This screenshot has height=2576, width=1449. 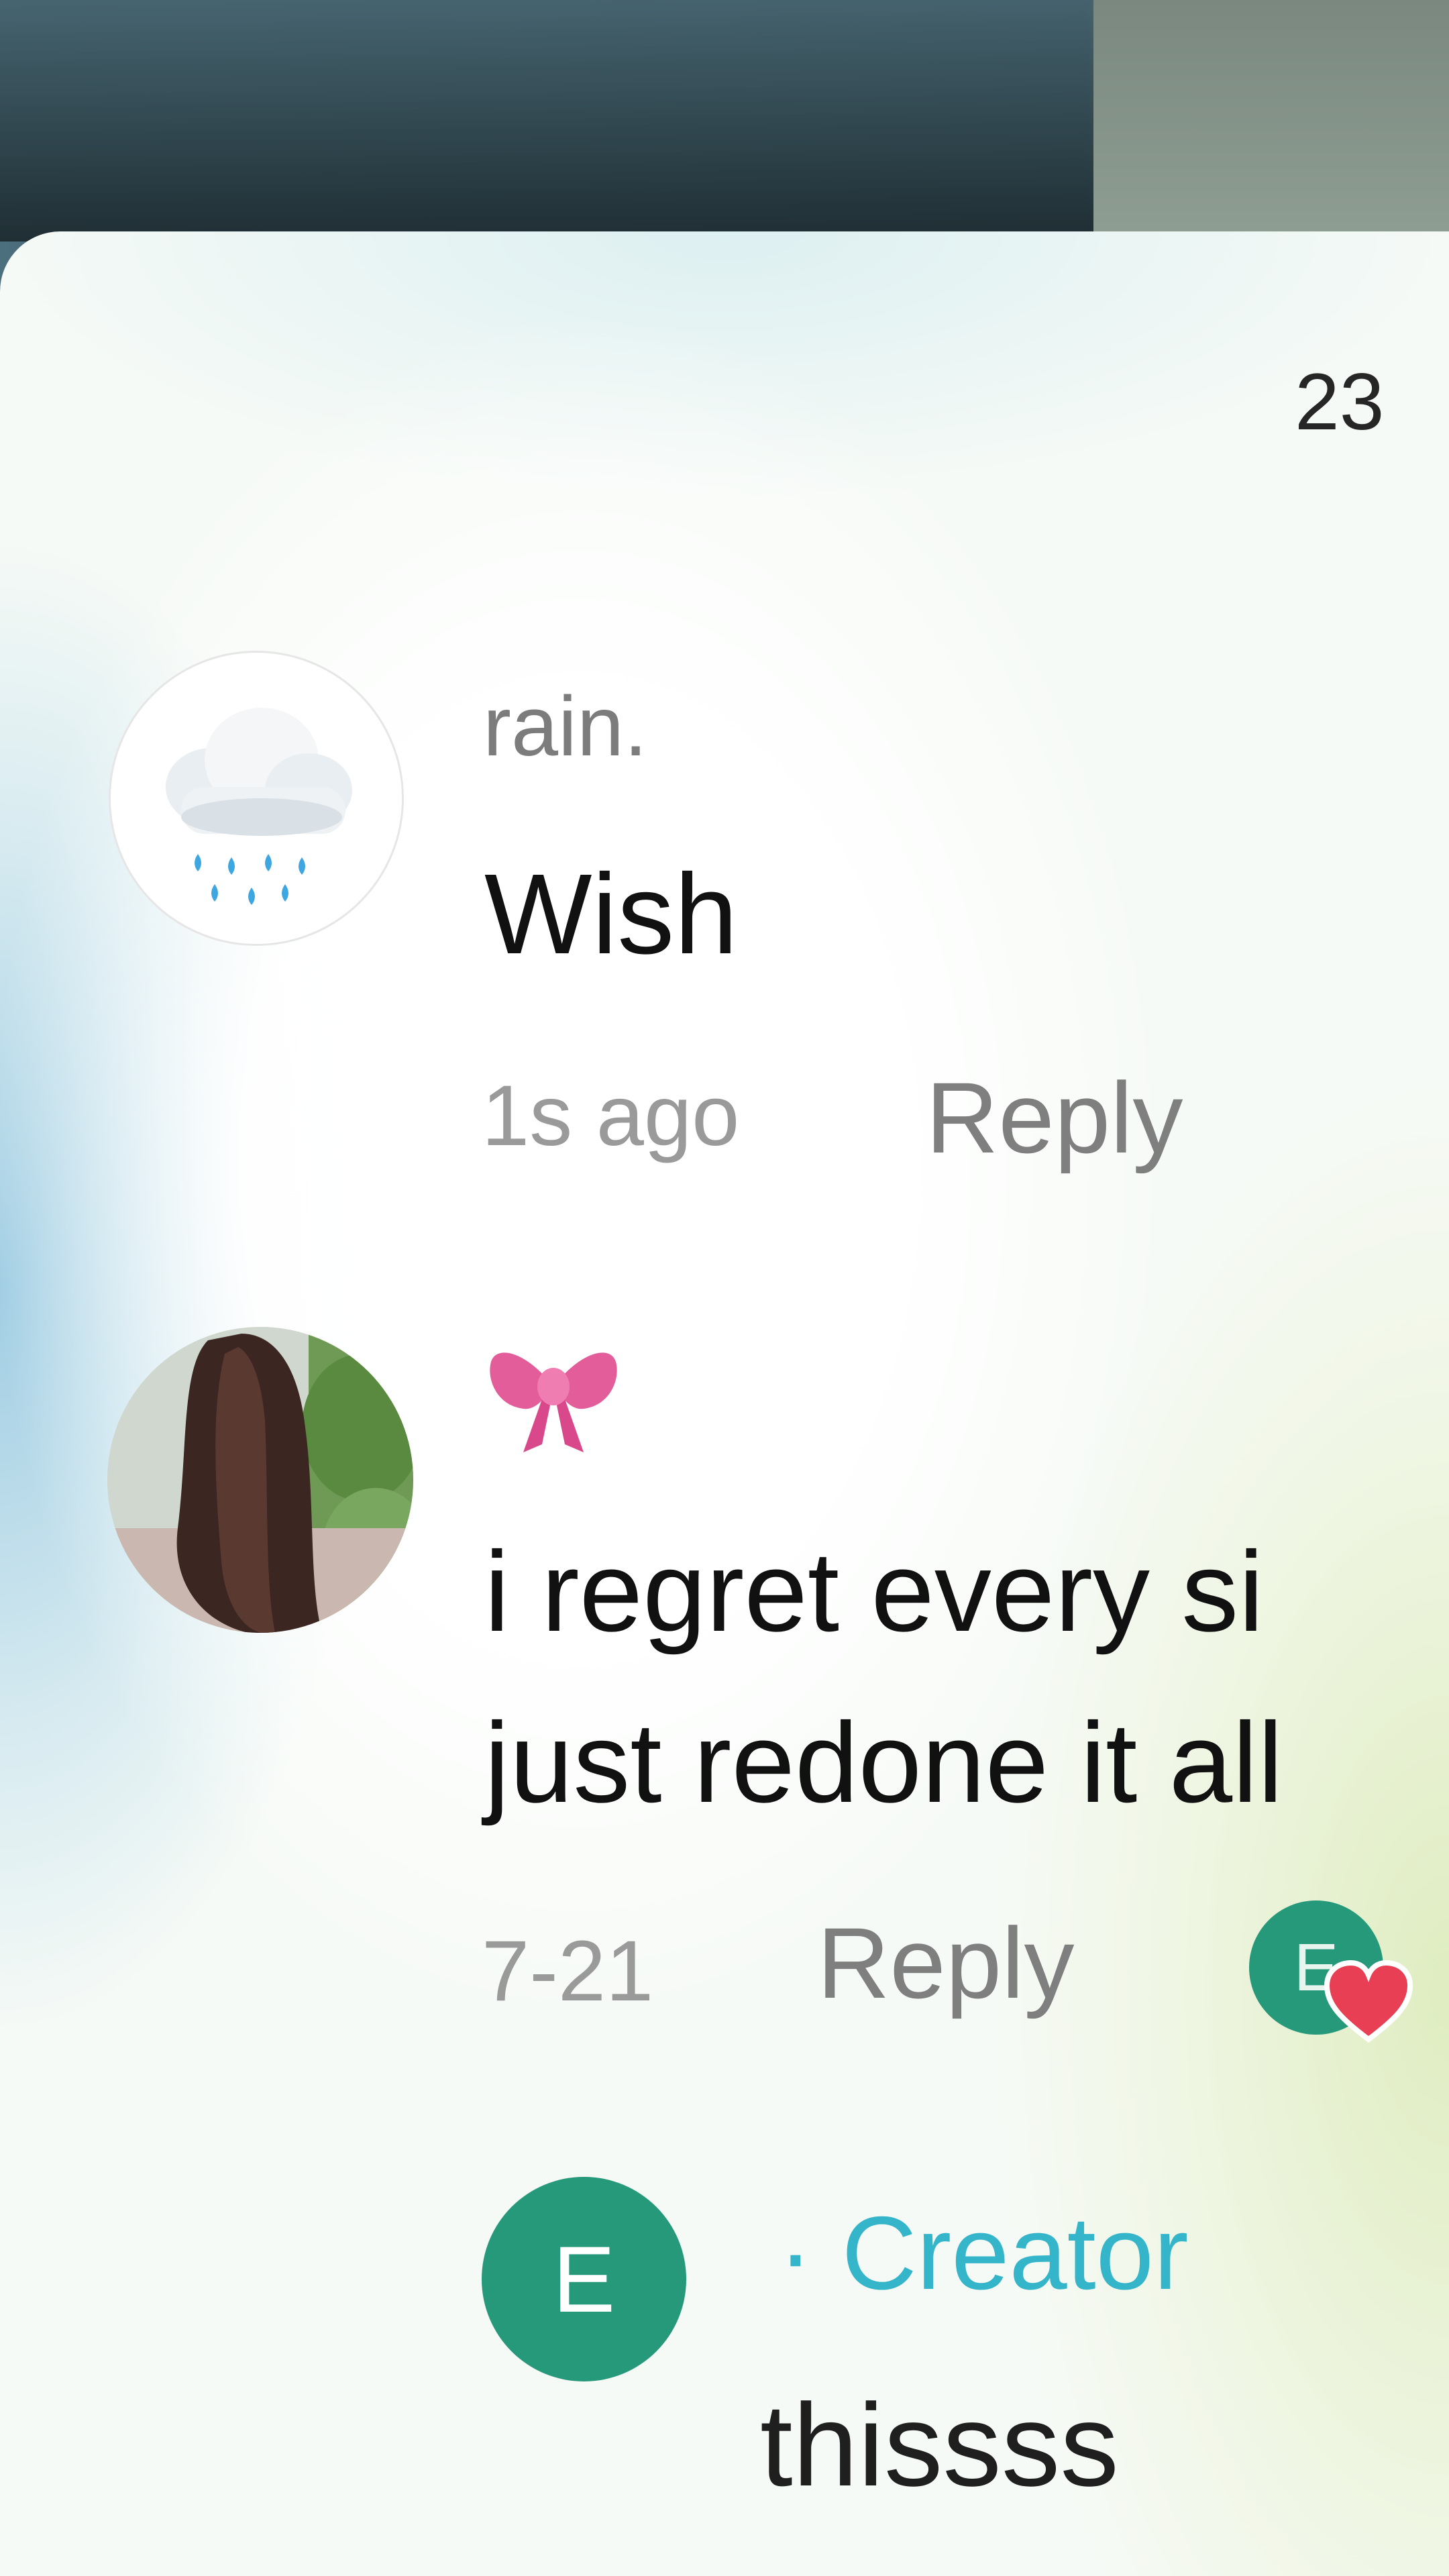 What do you see at coordinates (874, 1592) in the screenshot?
I see `comment-text-line1: i regret every si` at bounding box center [874, 1592].